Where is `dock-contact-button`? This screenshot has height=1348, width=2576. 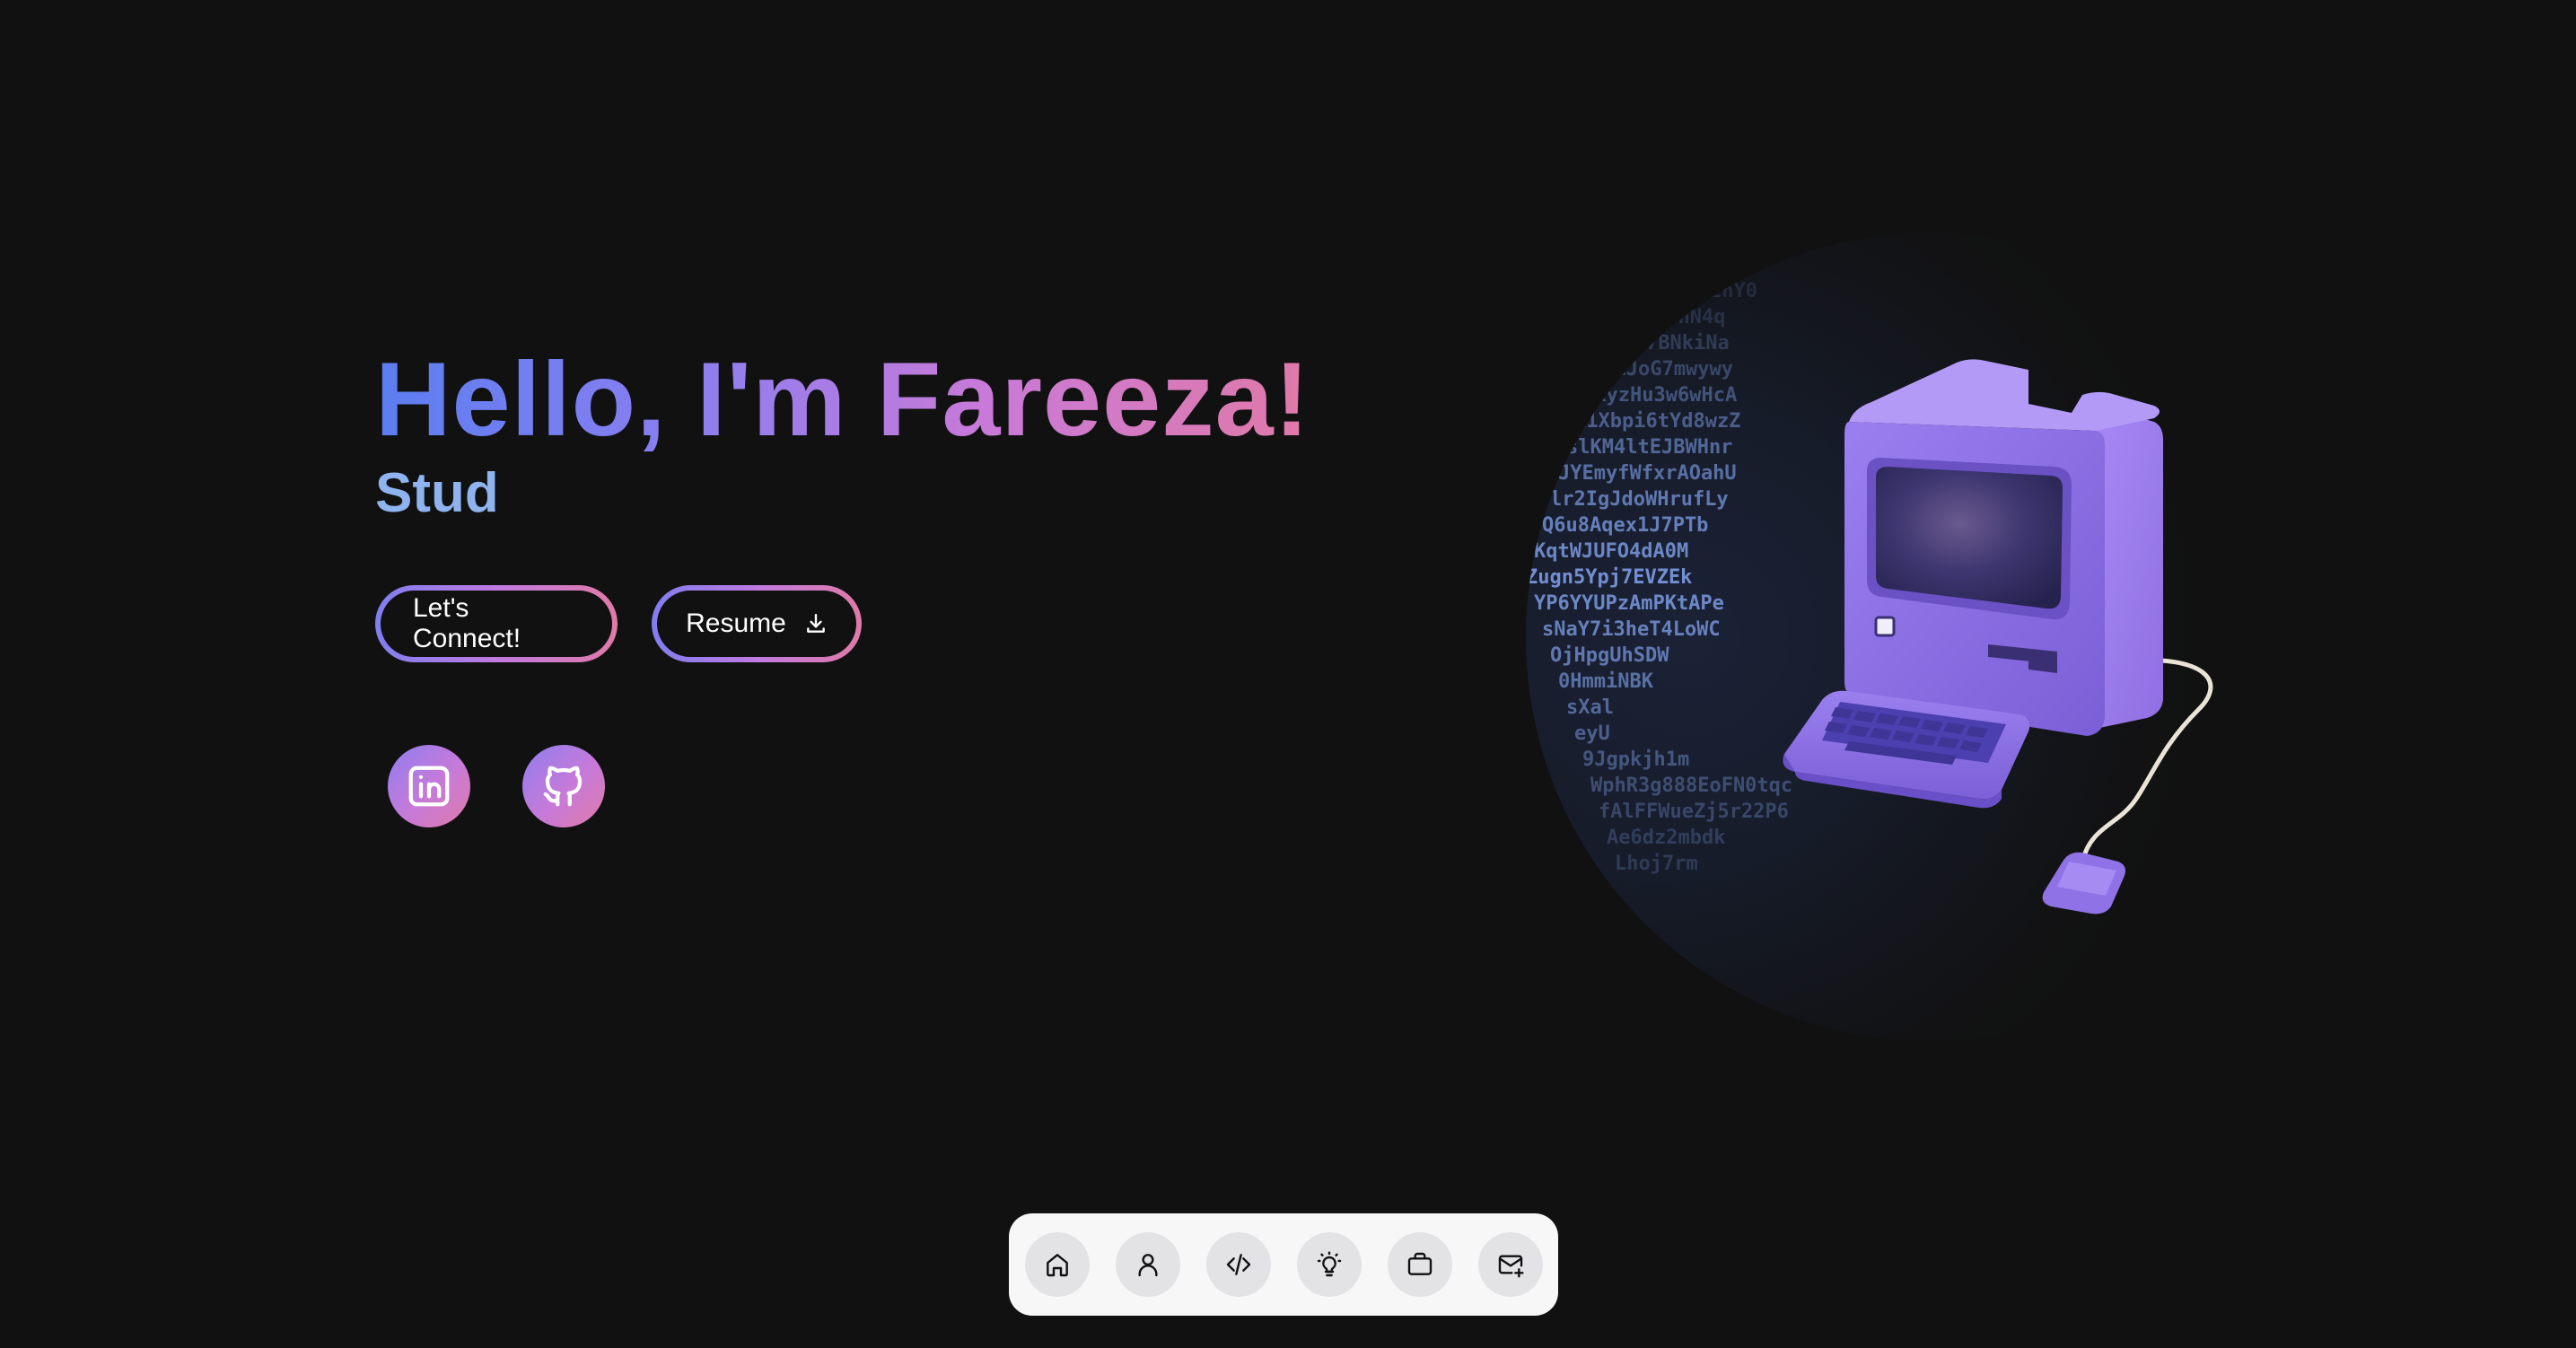 dock-contact-button is located at coordinates (1510, 1264).